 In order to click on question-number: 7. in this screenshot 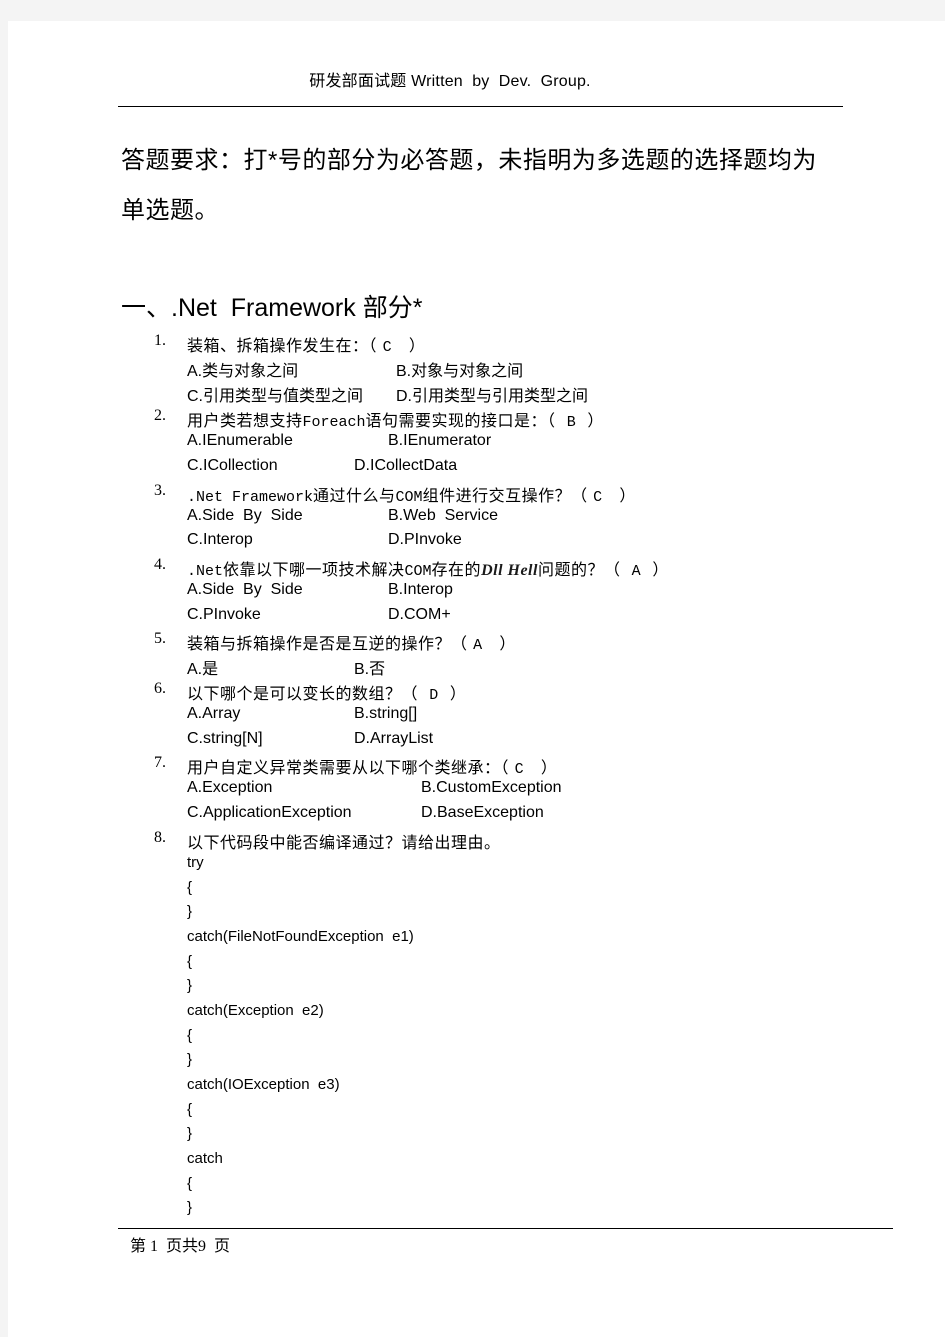, I will do `click(160, 762)`.